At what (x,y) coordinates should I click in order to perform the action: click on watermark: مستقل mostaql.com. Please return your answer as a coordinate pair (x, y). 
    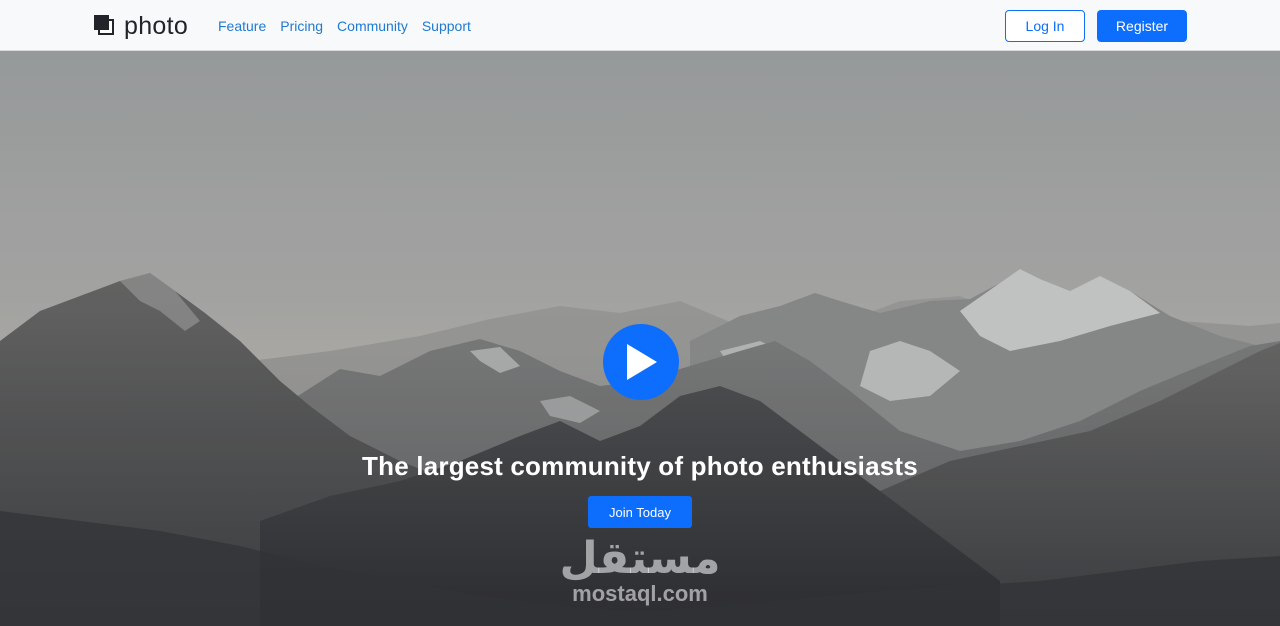
    Looking at the image, I should click on (640, 571).